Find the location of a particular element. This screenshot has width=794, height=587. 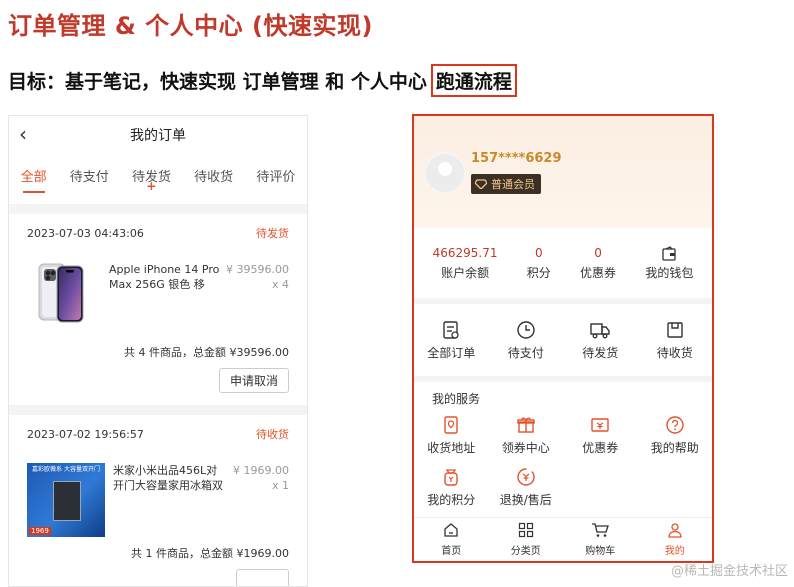

grid-icon is located at coordinates (526, 531).